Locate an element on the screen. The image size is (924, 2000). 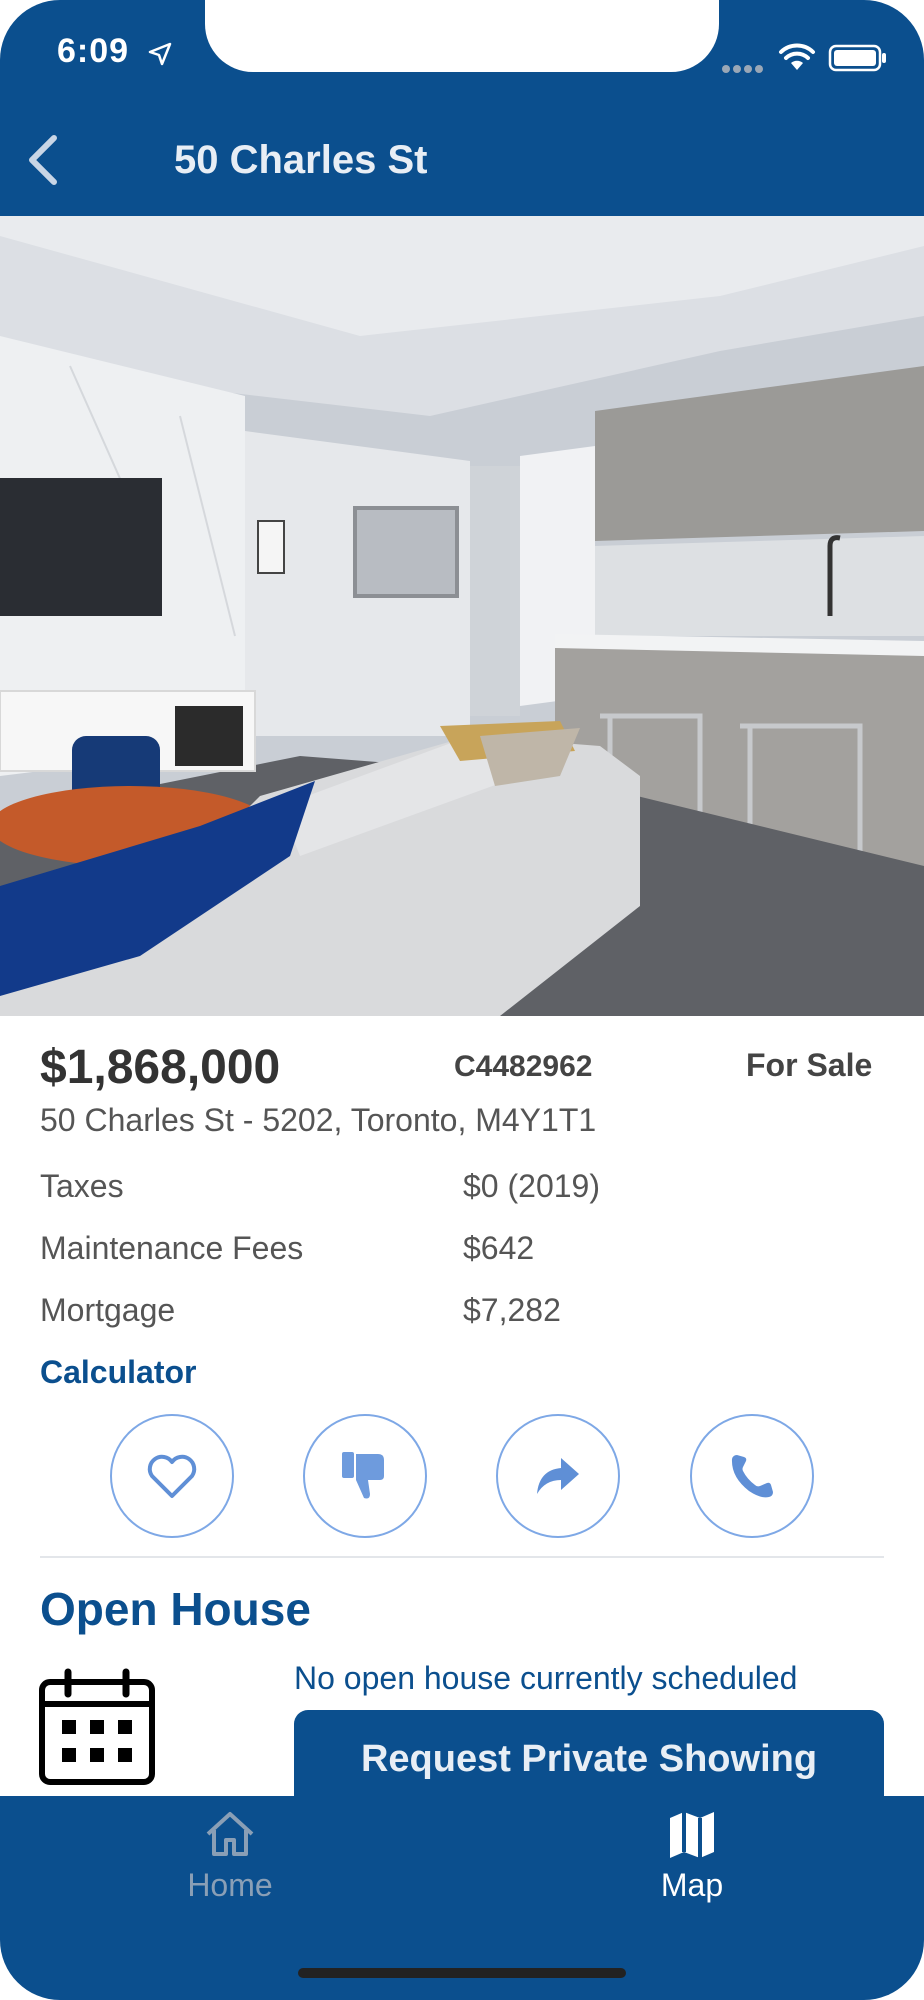
maintenance-fees-label: Maintenance Fees is located at coordinates (172, 1248).